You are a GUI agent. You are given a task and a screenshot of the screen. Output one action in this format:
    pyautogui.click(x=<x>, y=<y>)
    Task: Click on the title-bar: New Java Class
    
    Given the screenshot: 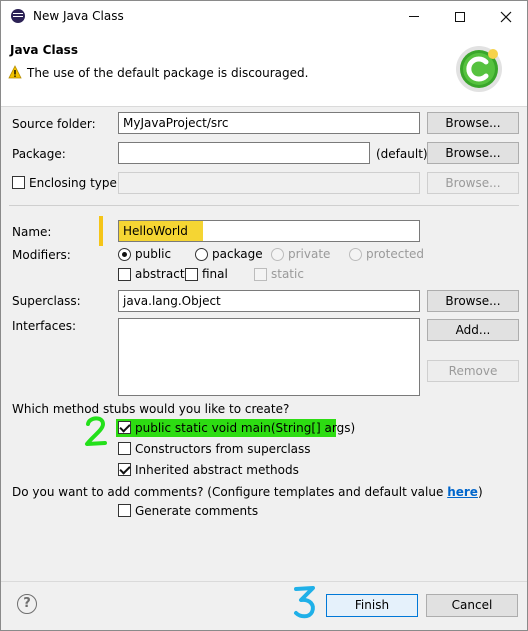 What is the action you would take?
    pyautogui.click(x=264, y=16)
    